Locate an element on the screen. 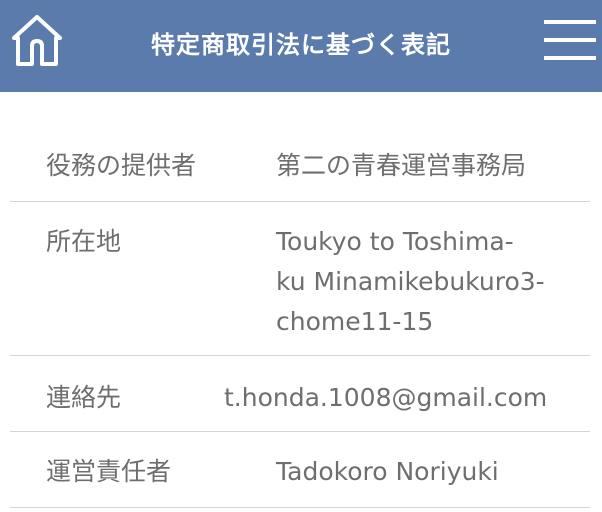 This screenshot has height=512, width=602. address-line: Toukyo to Toshima- is located at coordinates (395, 241).